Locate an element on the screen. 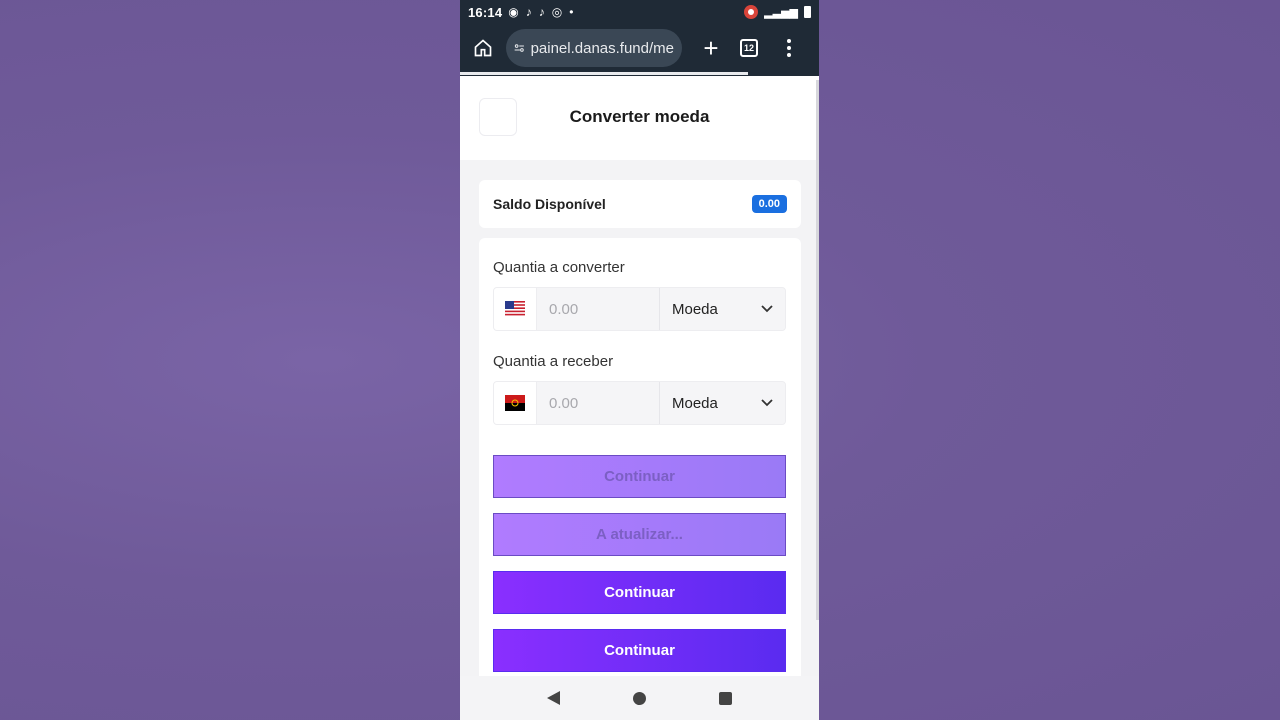 This screenshot has width=1280, height=720. system-icons: ▂▃▅▆ is located at coordinates (777, 12).